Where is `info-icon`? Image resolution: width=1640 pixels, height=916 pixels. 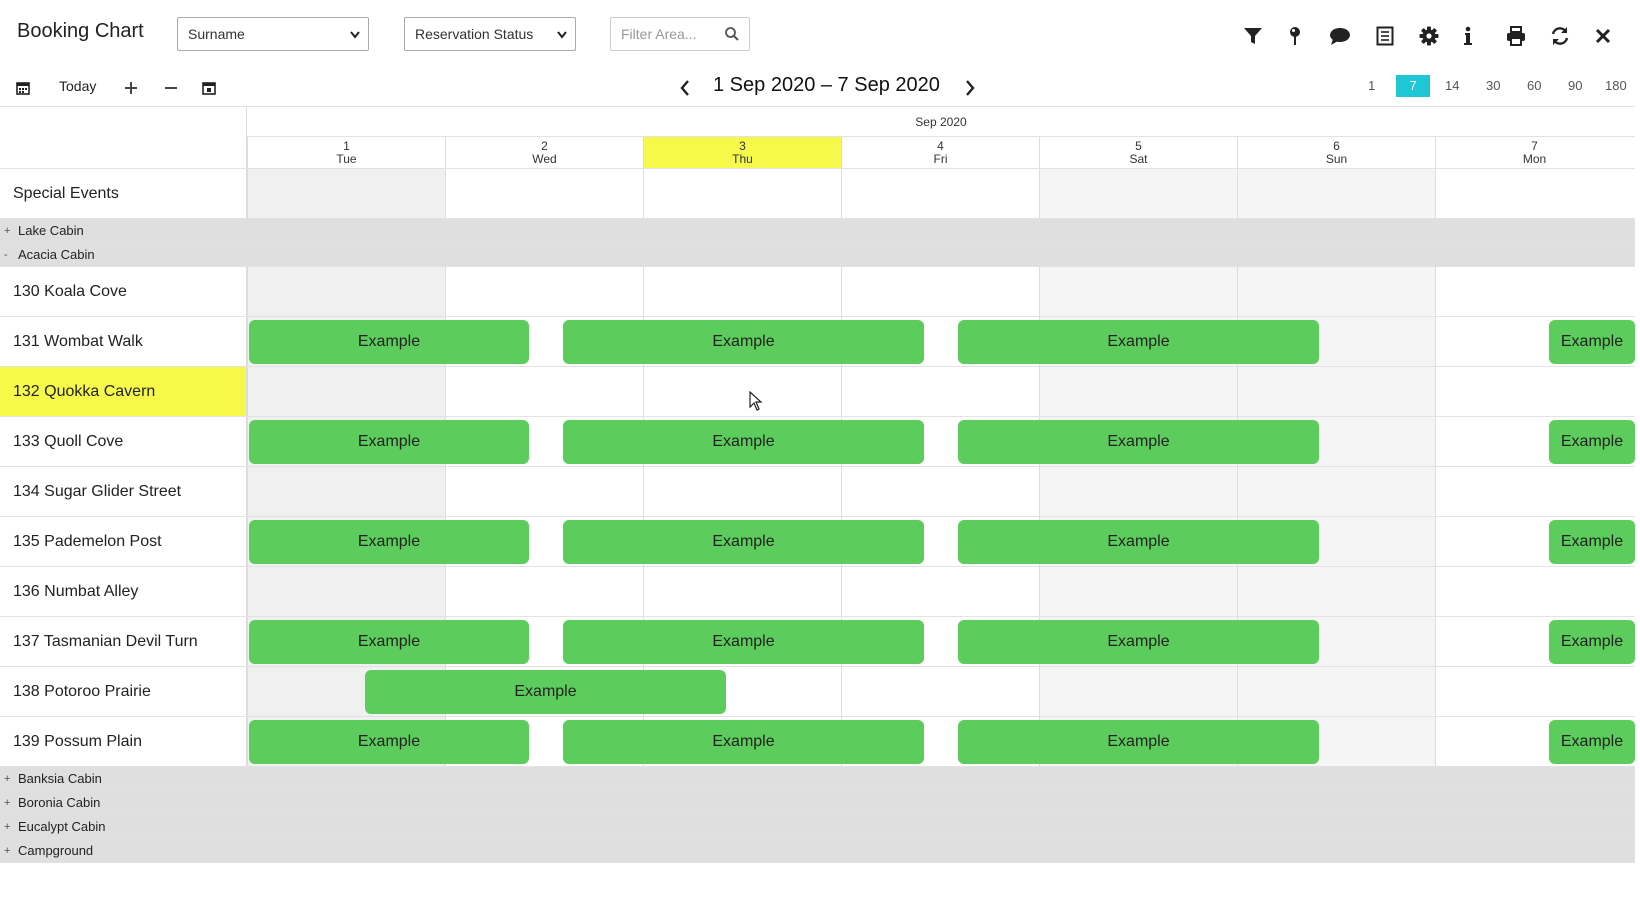 info-icon is located at coordinates (1468, 36).